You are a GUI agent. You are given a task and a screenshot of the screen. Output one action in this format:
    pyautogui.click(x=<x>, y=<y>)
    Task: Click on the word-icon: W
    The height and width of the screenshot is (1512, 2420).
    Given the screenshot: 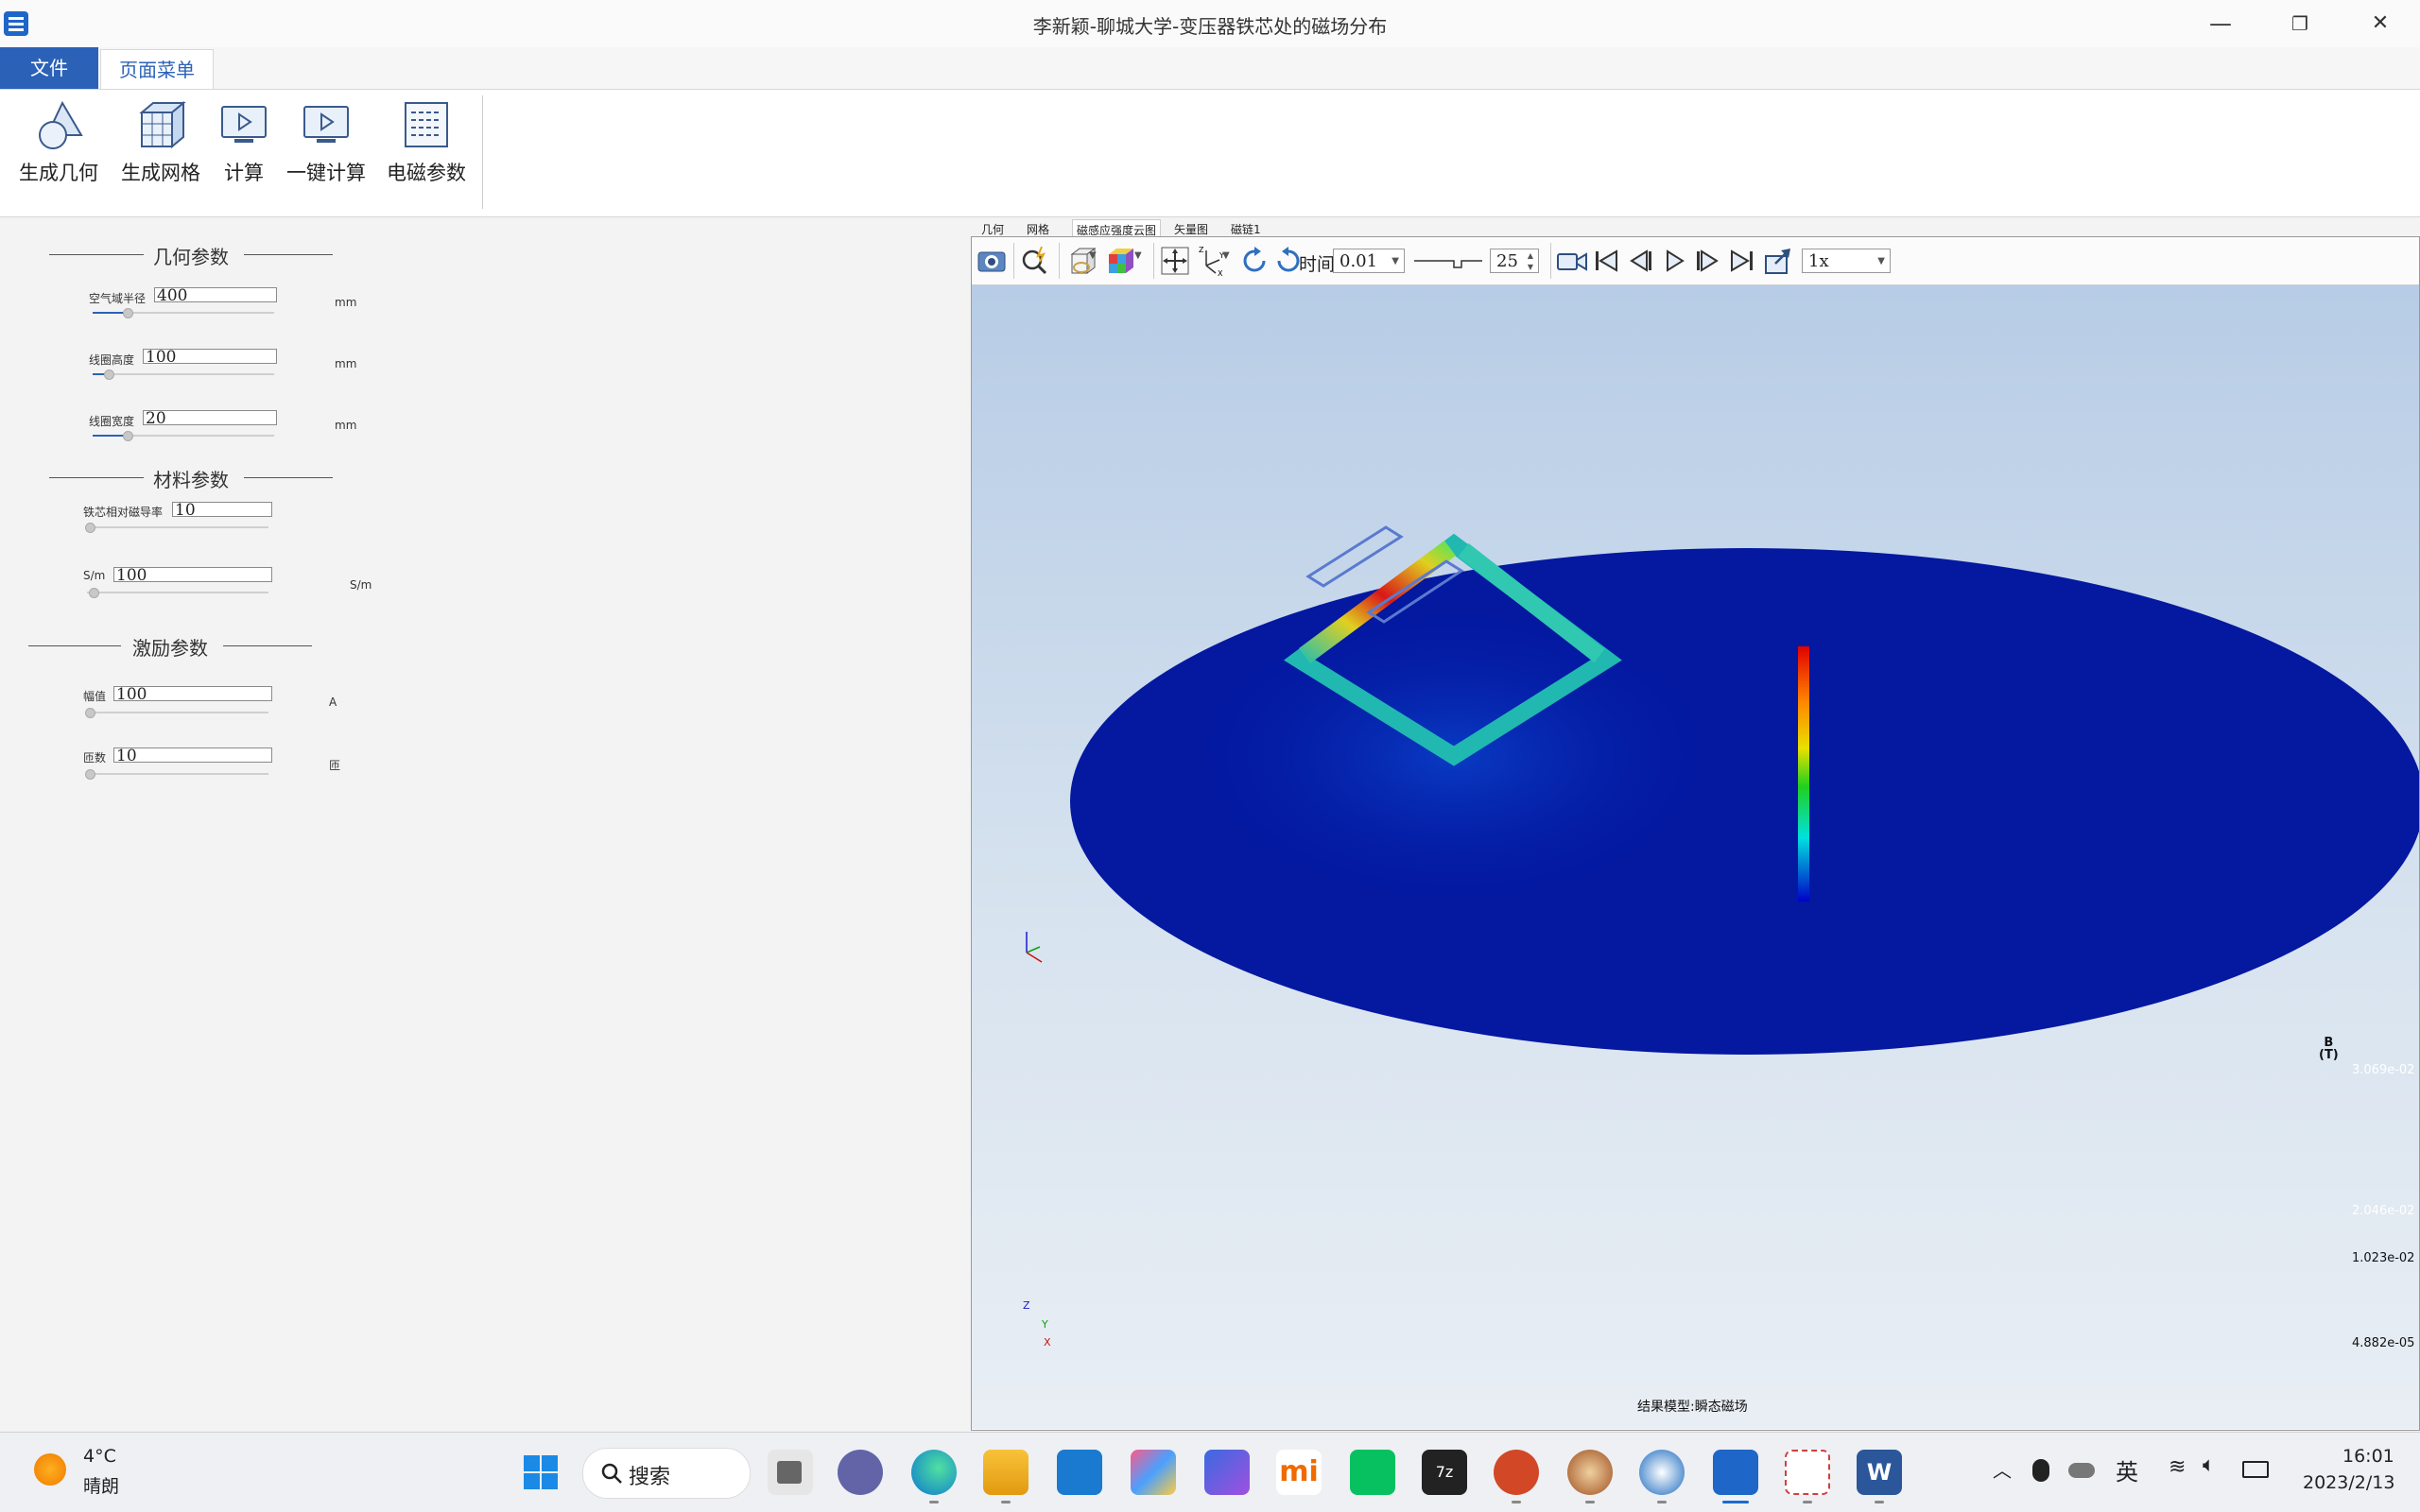 What is the action you would take?
    pyautogui.click(x=1879, y=1472)
    